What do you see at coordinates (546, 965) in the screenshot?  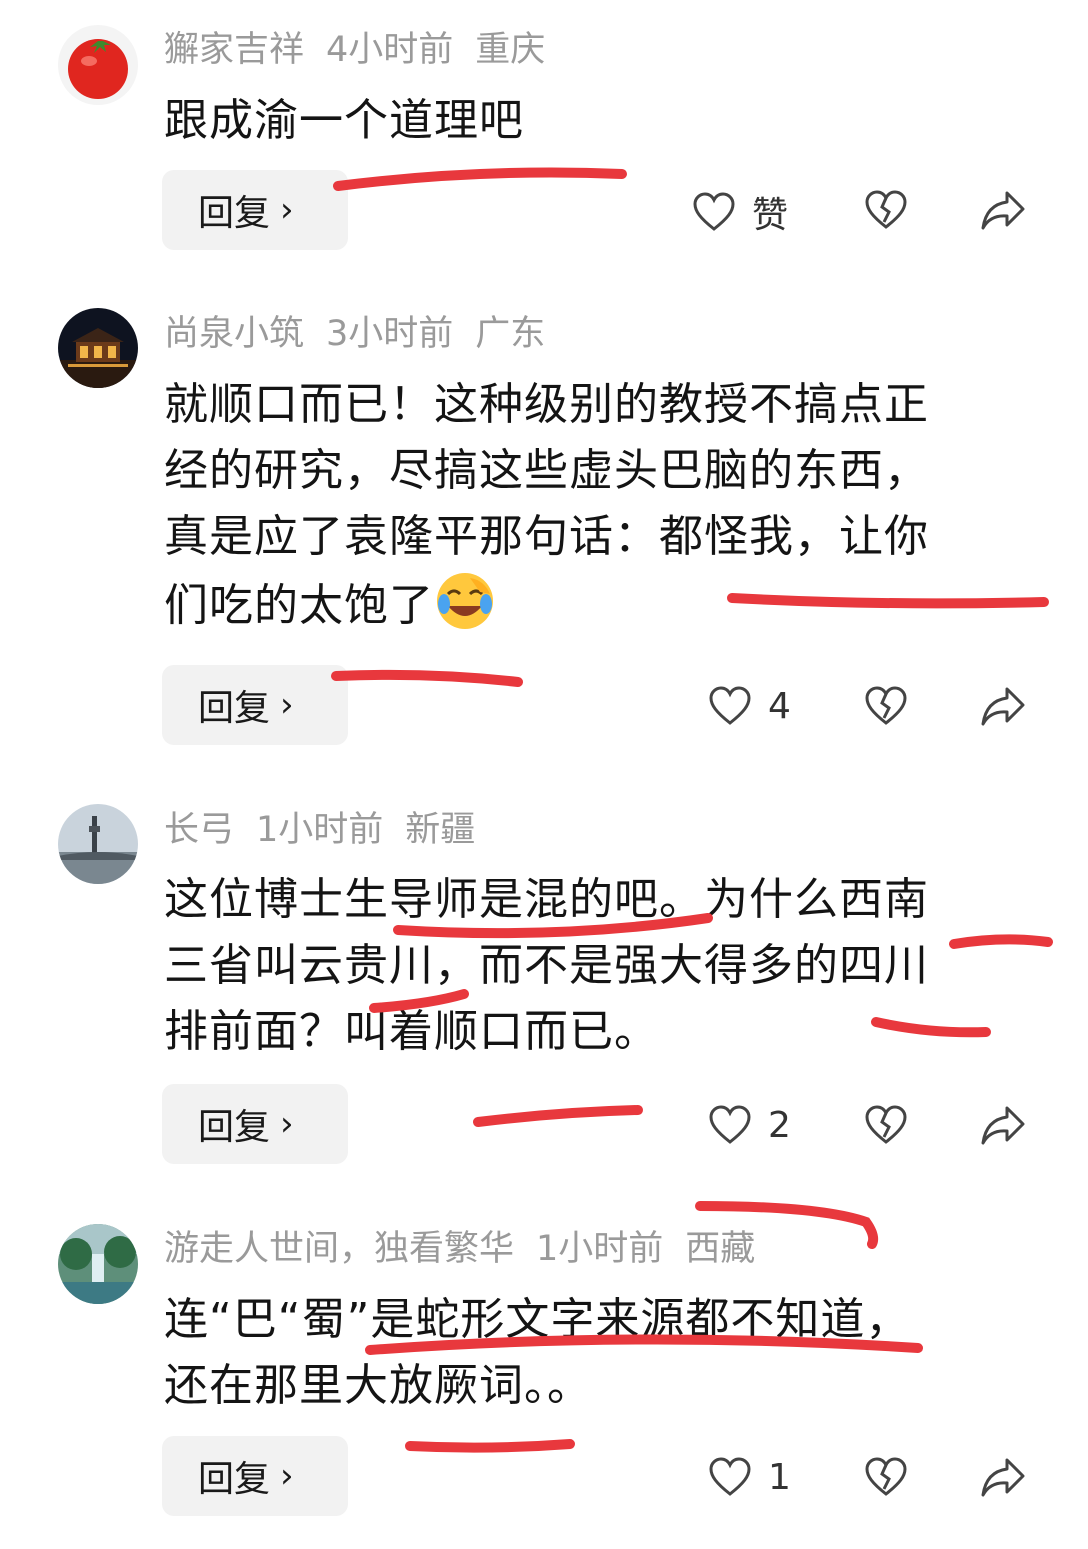 I see `comment-line: 三省叫云贵川，而不是强大得多的四川` at bounding box center [546, 965].